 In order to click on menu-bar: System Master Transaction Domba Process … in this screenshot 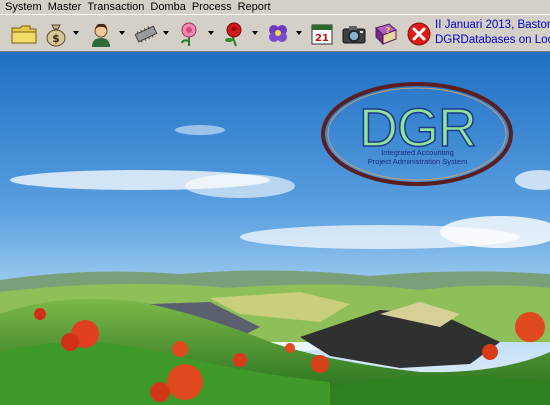, I will do `click(275, 7)`.